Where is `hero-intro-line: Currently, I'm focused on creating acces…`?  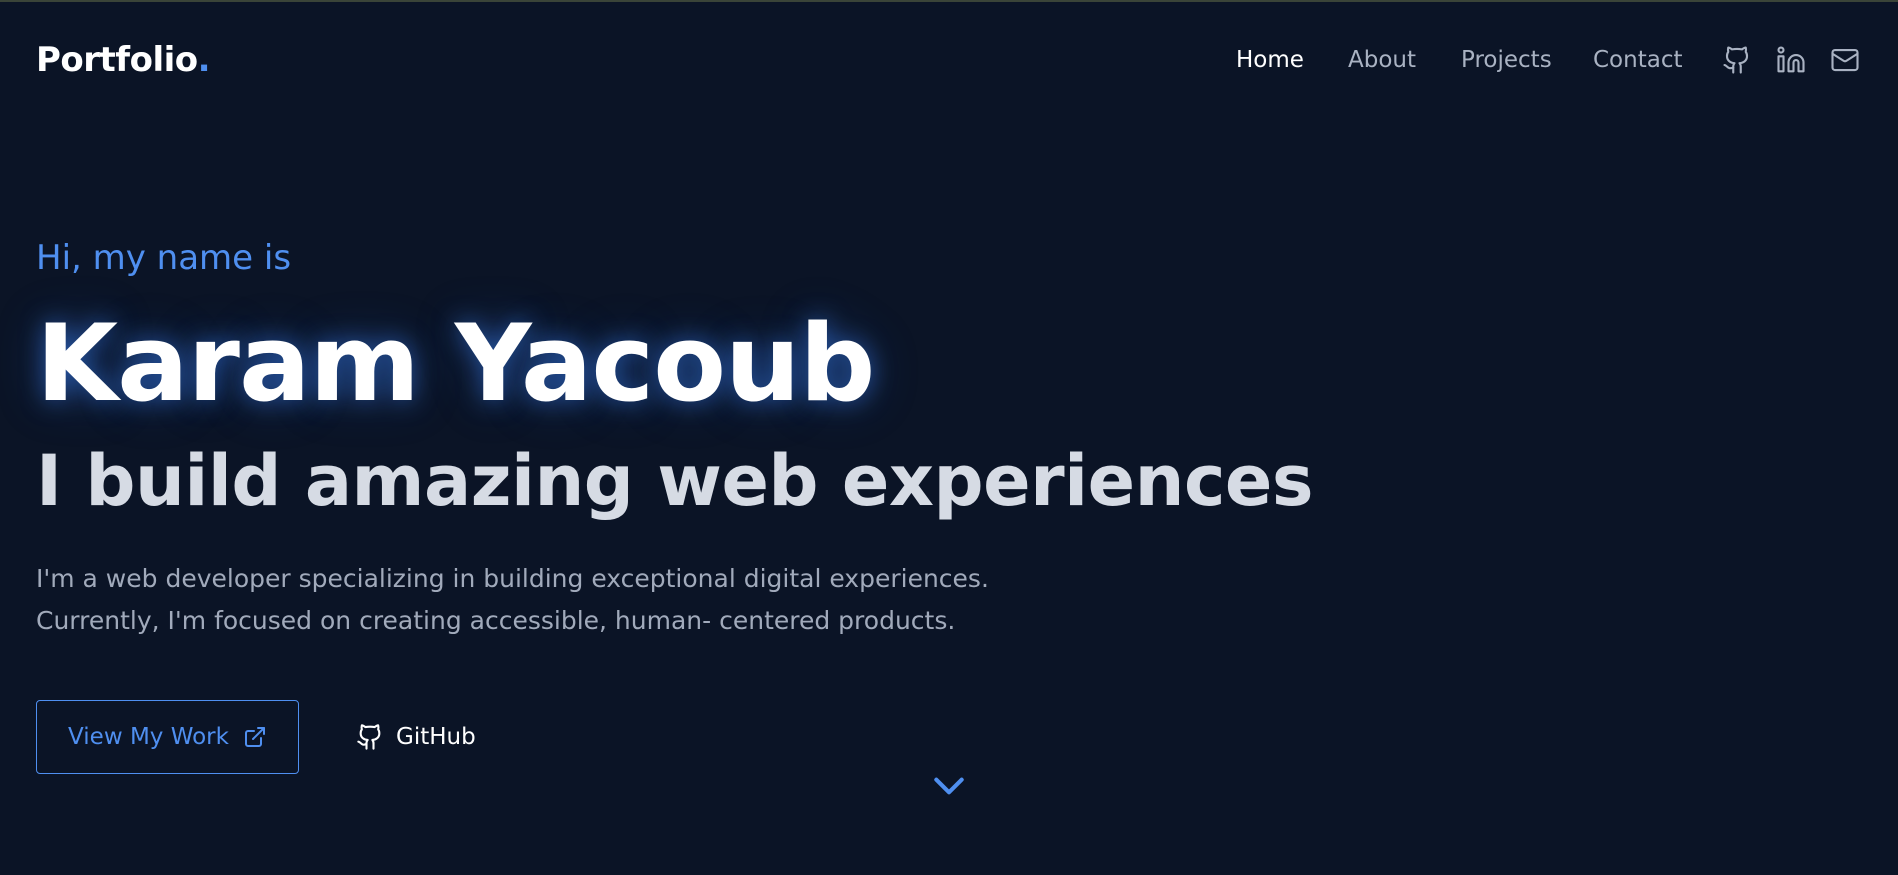 hero-intro-line: Currently, I'm focused on creating acces… is located at coordinates (496, 620).